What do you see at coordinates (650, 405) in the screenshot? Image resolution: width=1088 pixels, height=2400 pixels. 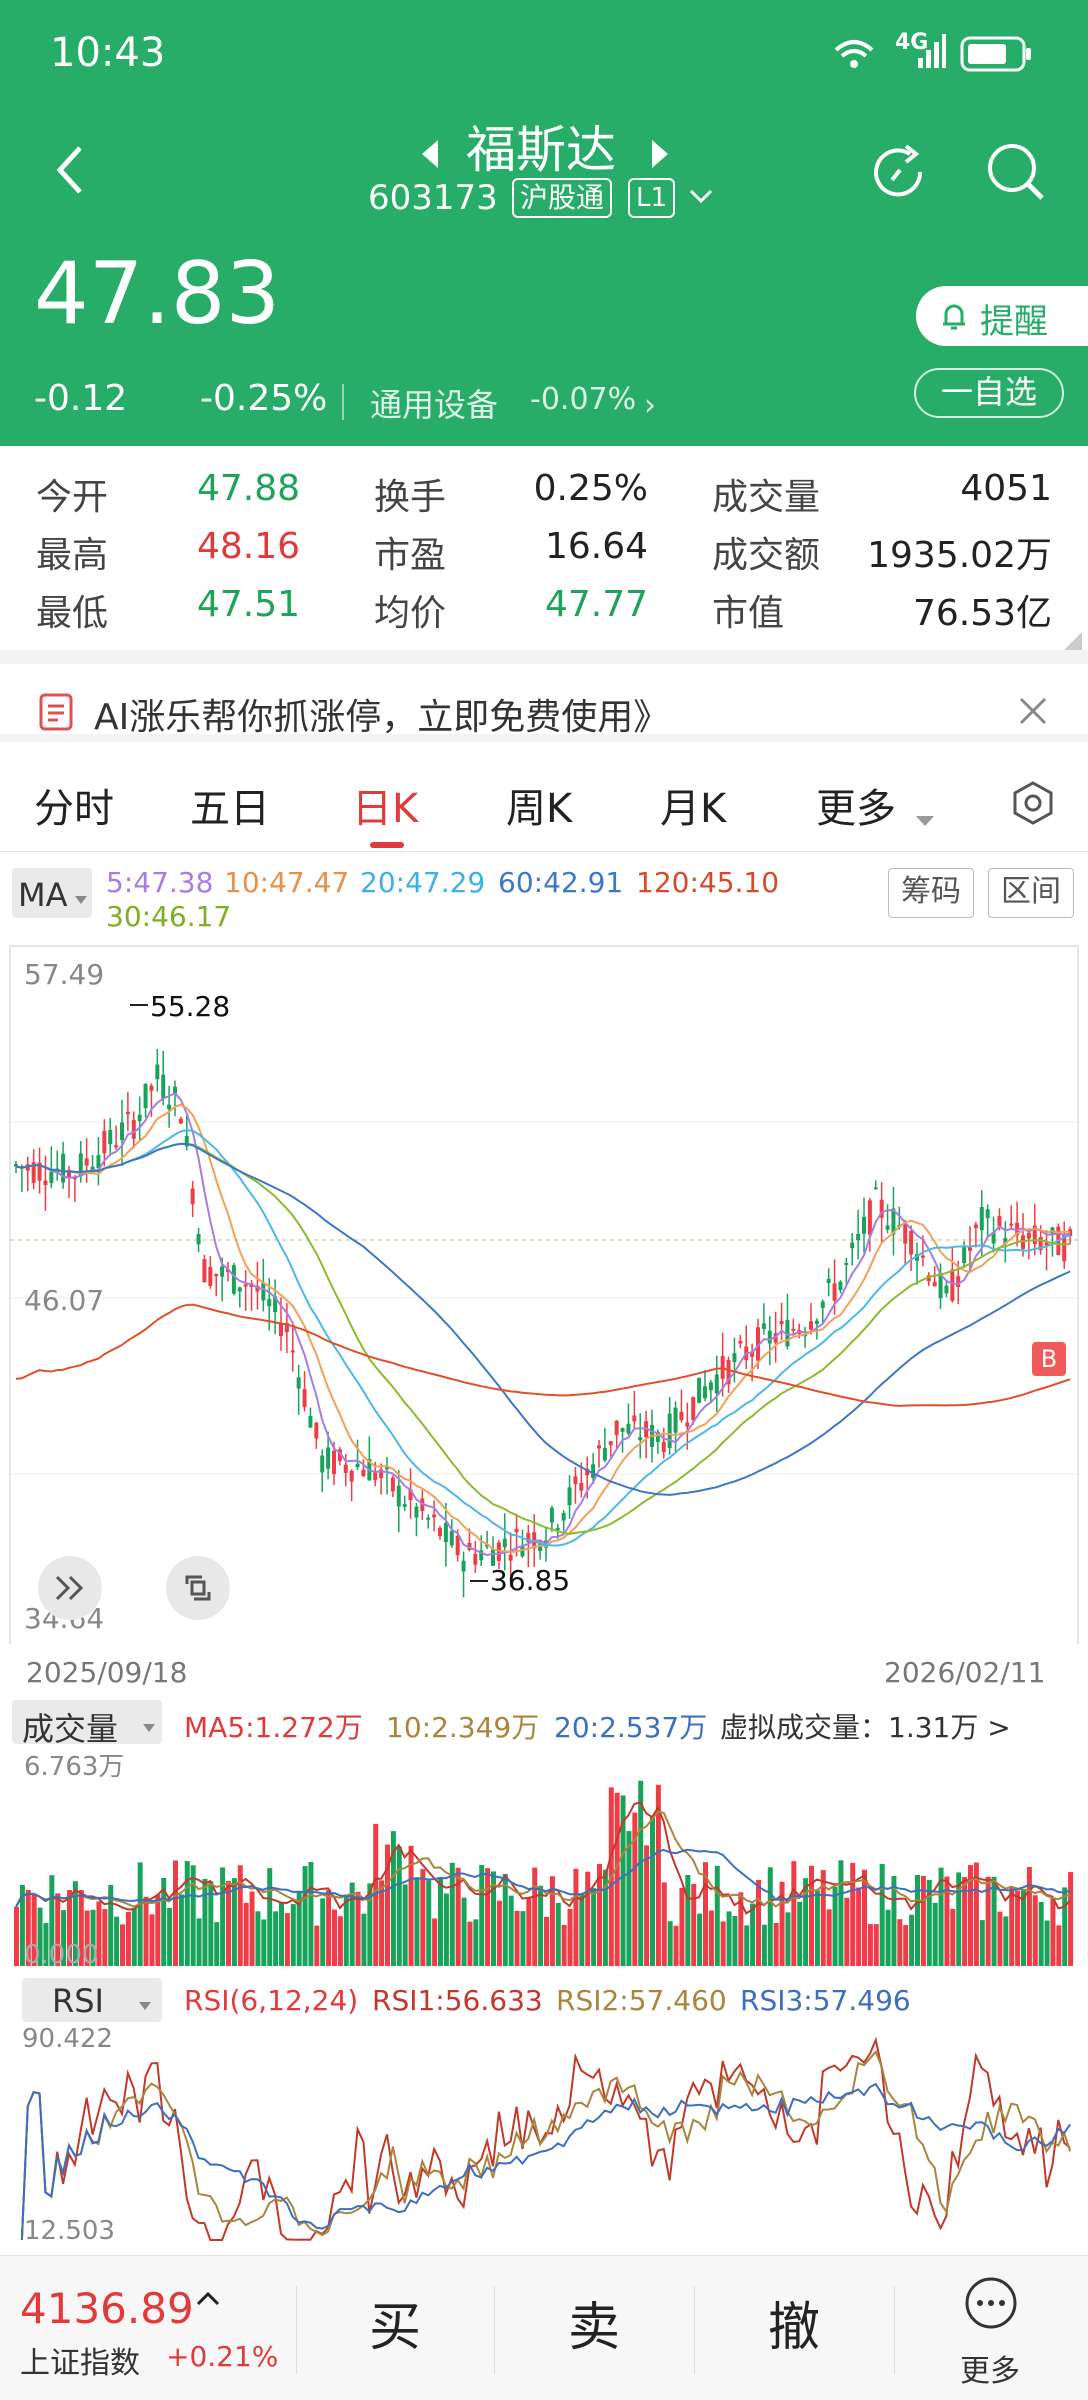 I see `chevron-right-icon: ›` at bounding box center [650, 405].